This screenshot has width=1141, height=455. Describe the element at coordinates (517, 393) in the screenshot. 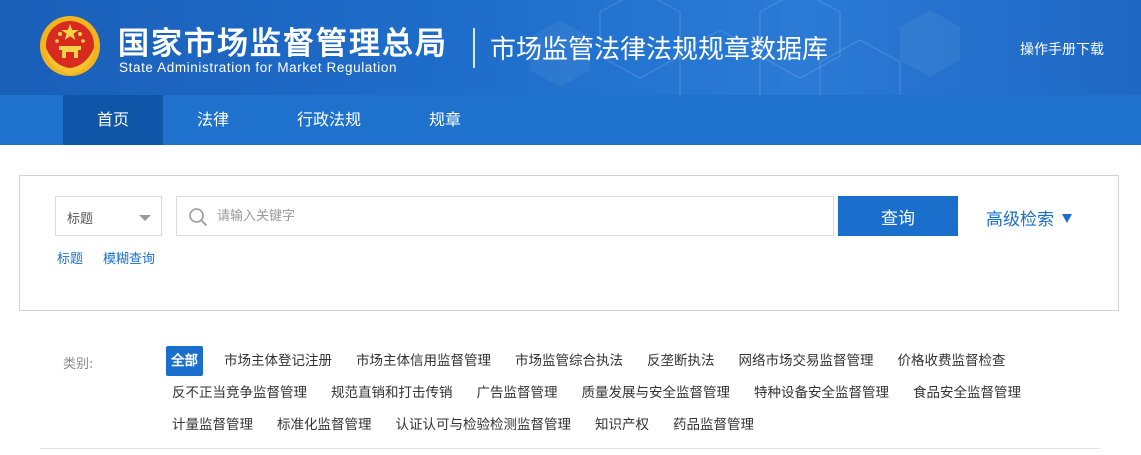

I see `category-item: 广告监督管理` at that location.